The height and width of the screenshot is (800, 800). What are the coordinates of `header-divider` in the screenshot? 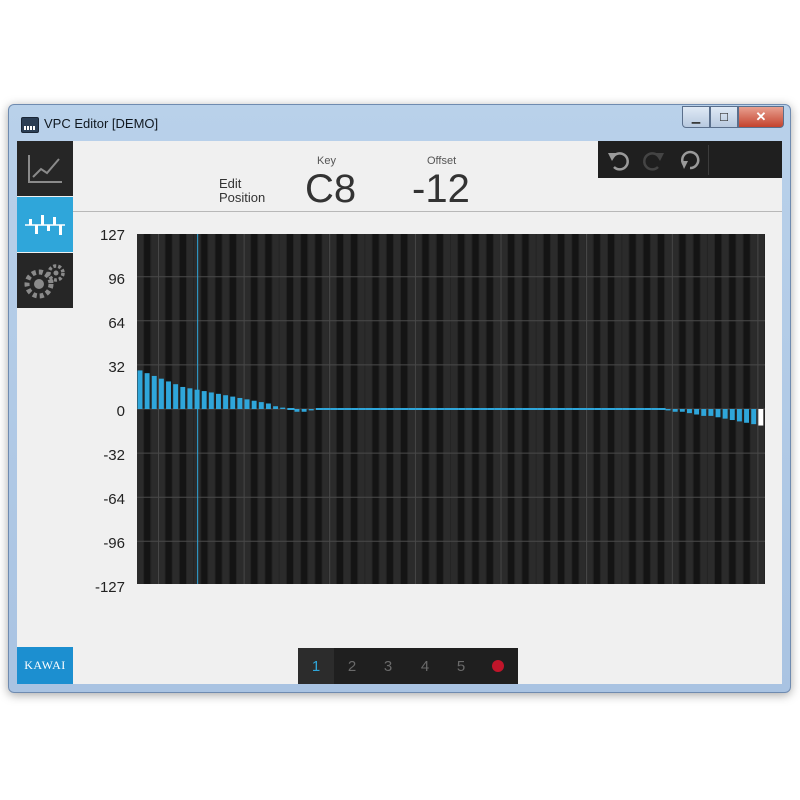 It's located at (427, 211).